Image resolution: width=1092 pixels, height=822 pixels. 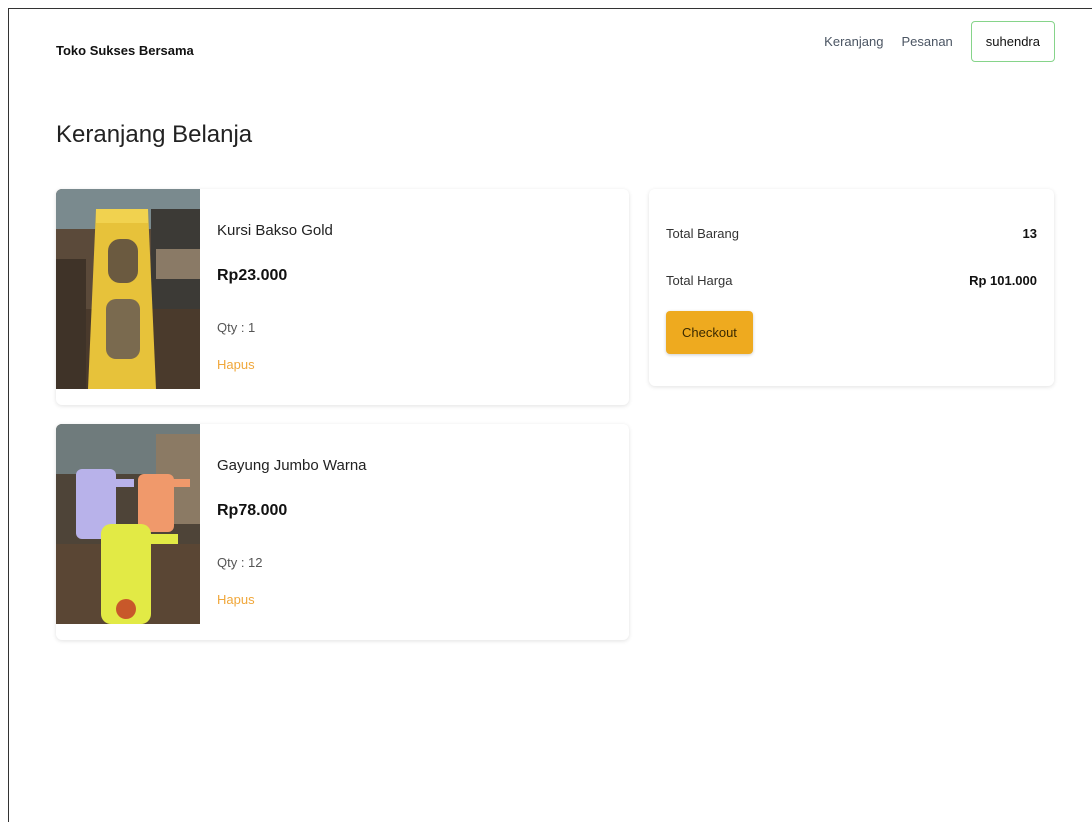 I want to click on product-image-dipper, so click(x=128, y=524).